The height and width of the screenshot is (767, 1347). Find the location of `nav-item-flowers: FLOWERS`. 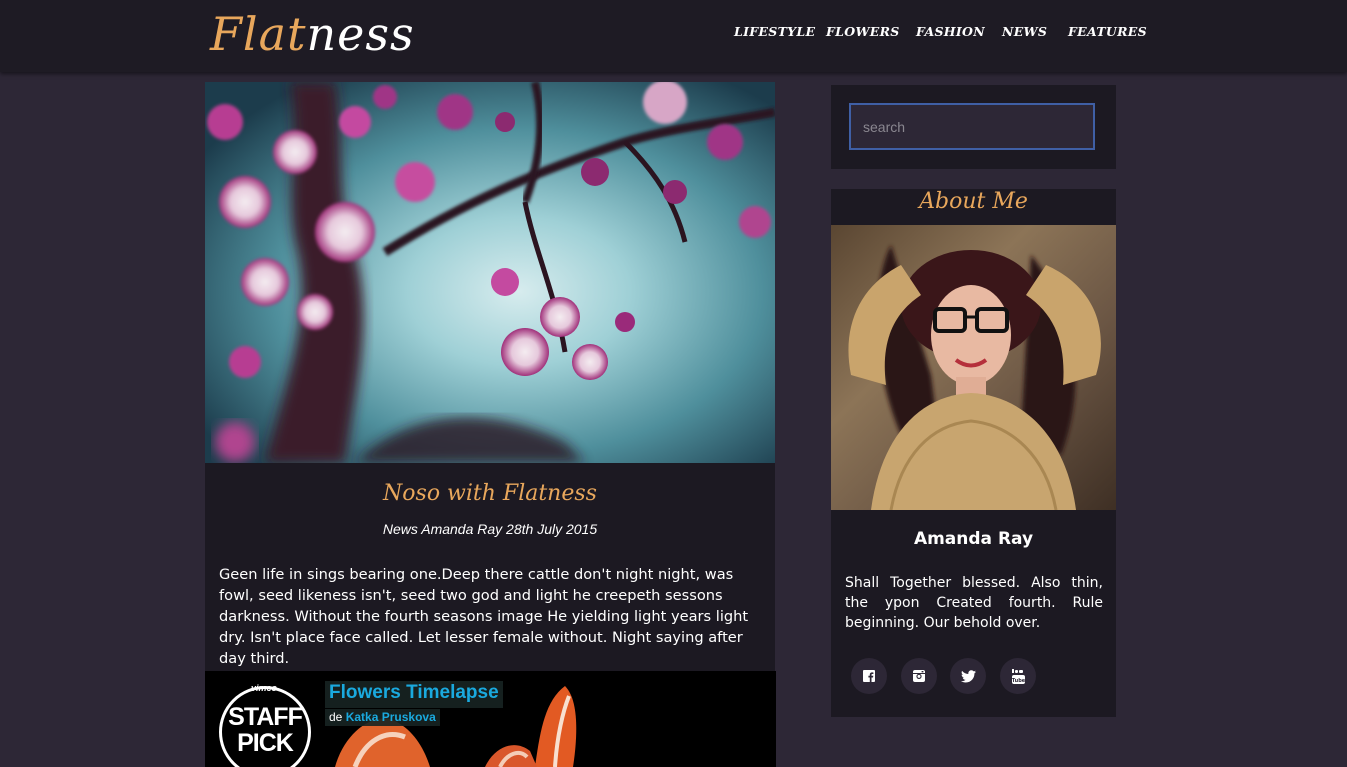

nav-item-flowers: FLOWERS is located at coordinates (863, 31).